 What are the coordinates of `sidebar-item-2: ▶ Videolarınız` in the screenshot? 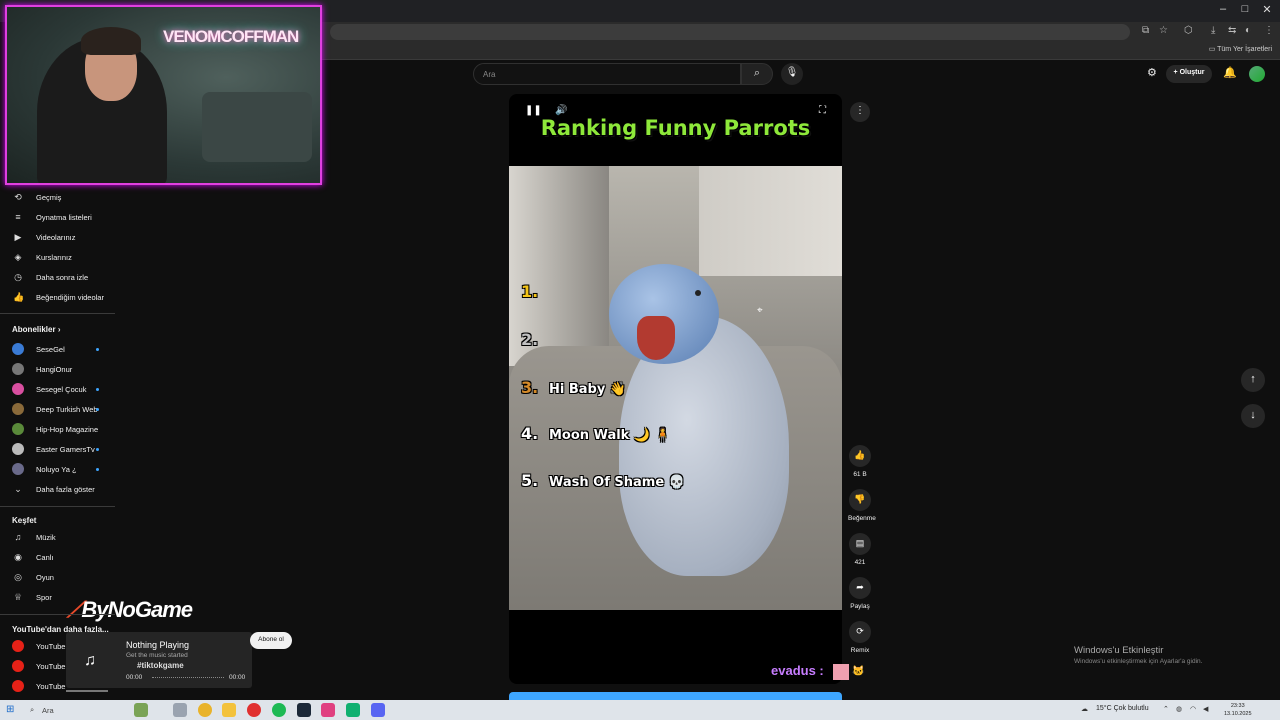 It's located at (57, 237).